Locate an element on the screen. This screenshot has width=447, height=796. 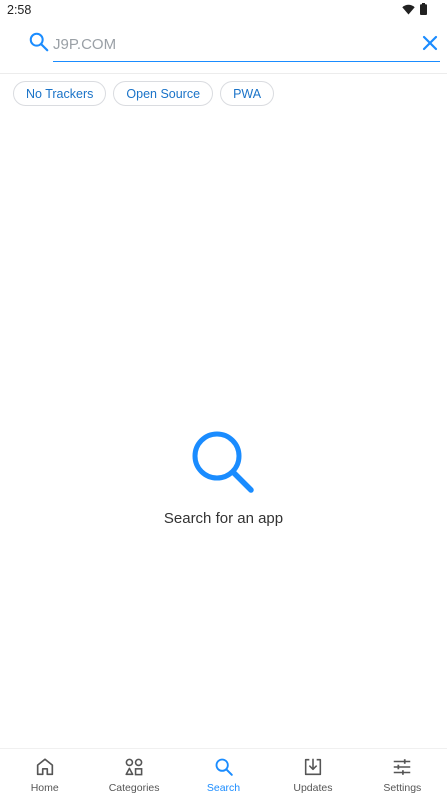
status-time: 2:58 is located at coordinates (19, 10).